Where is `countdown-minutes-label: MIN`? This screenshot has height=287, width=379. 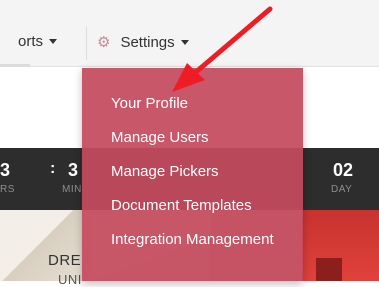 countdown-minutes-label: MIN is located at coordinates (72, 189).